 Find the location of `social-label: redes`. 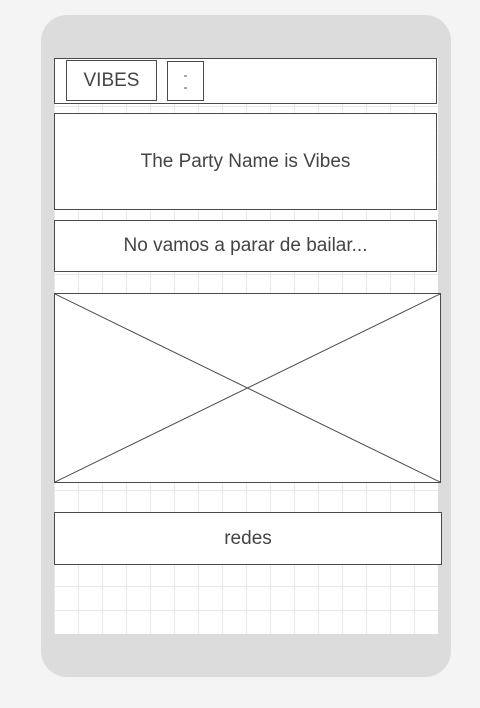

social-label: redes is located at coordinates (248, 538).